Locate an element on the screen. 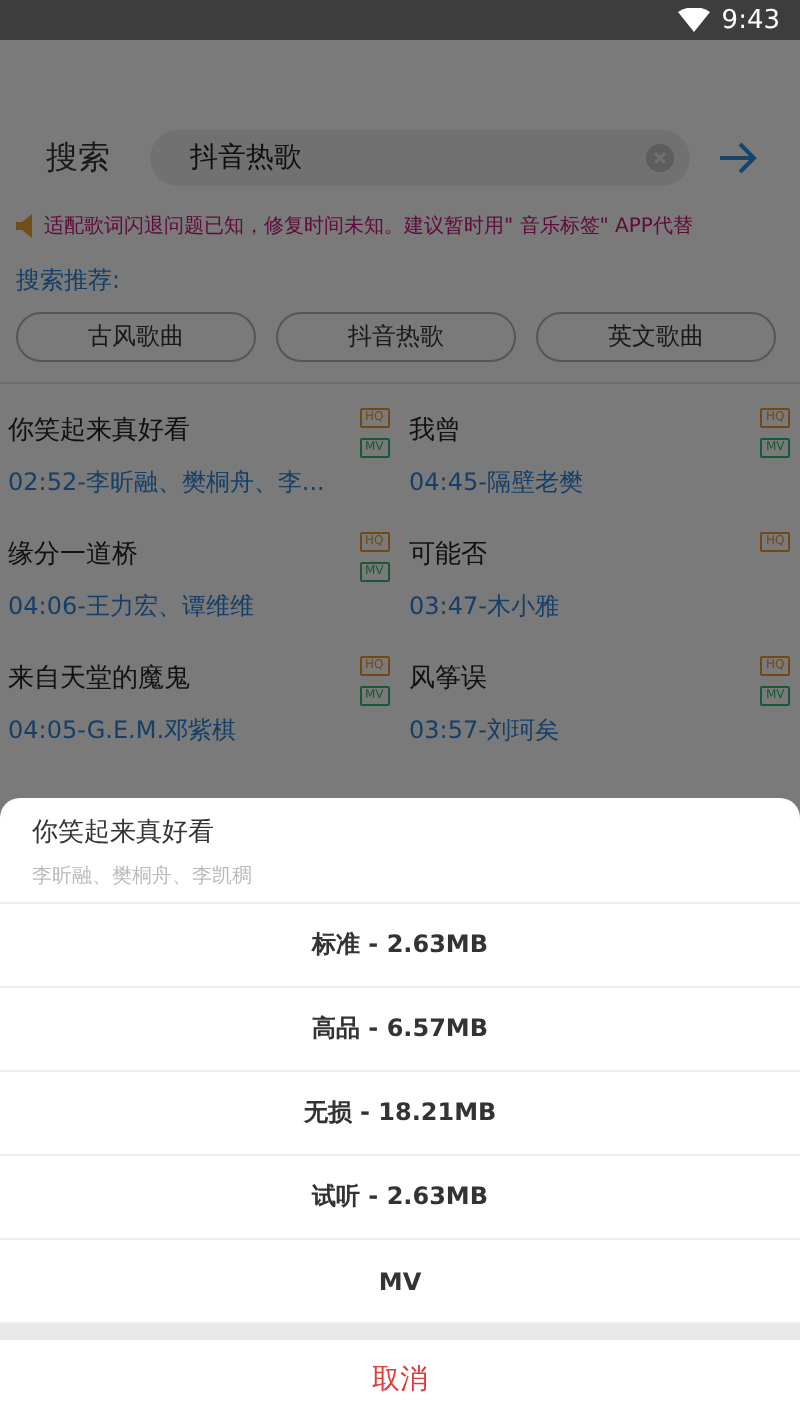  sheet-title: 你笑起来真好看 is located at coordinates (124, 833).